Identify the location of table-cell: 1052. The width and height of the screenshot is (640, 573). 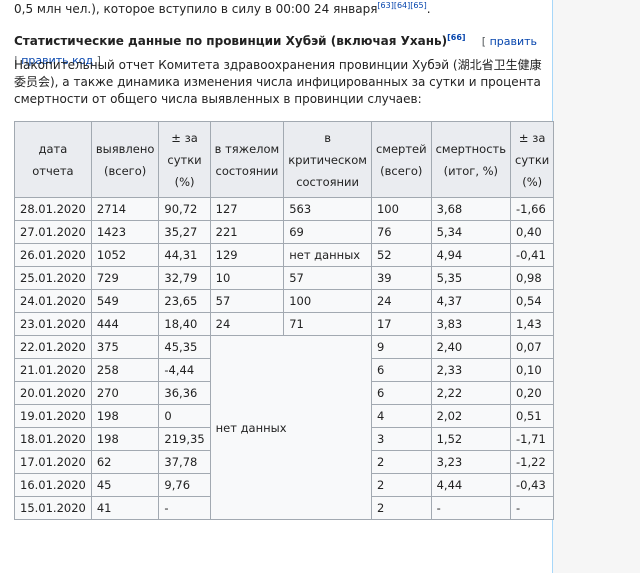
(125, 255).